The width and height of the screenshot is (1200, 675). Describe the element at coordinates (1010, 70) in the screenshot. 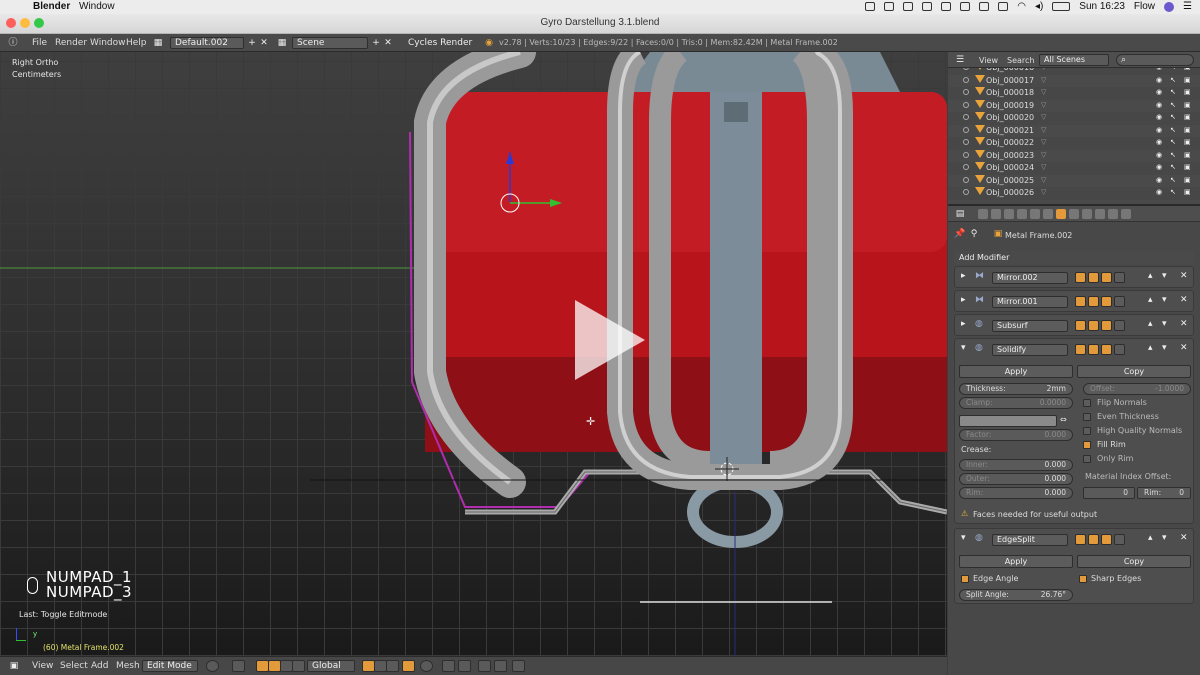

I see `outliner-row-label: Obj_000016` at that location.